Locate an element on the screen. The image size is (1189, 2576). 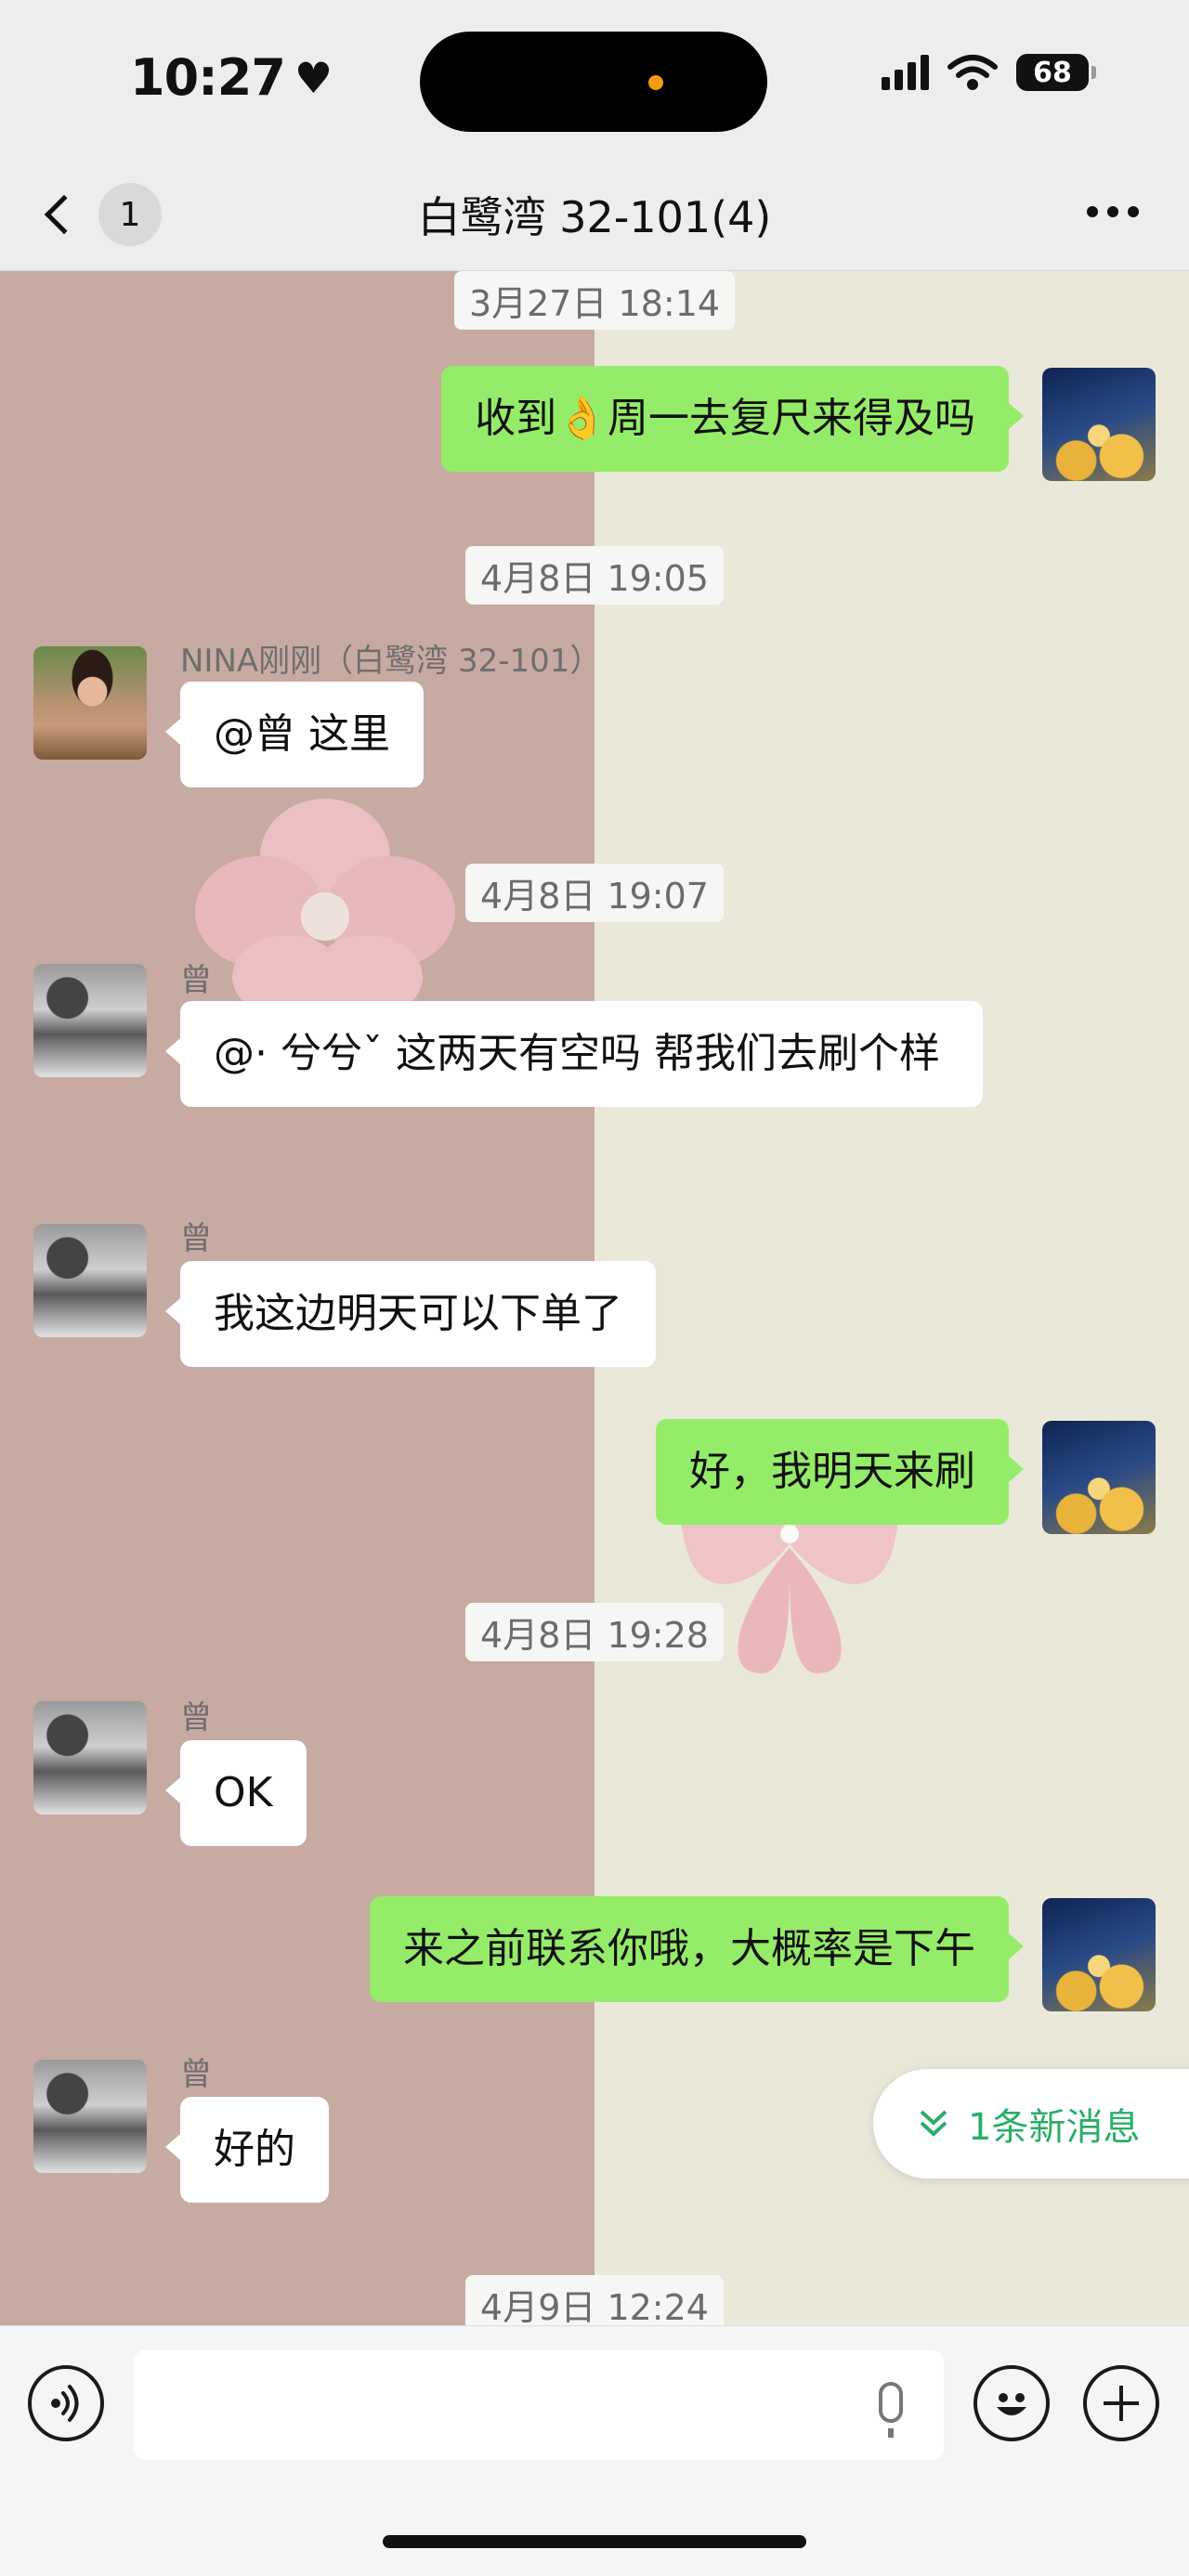
new-message-label: 1条新消息 is located at coordinates (1054, 2127).